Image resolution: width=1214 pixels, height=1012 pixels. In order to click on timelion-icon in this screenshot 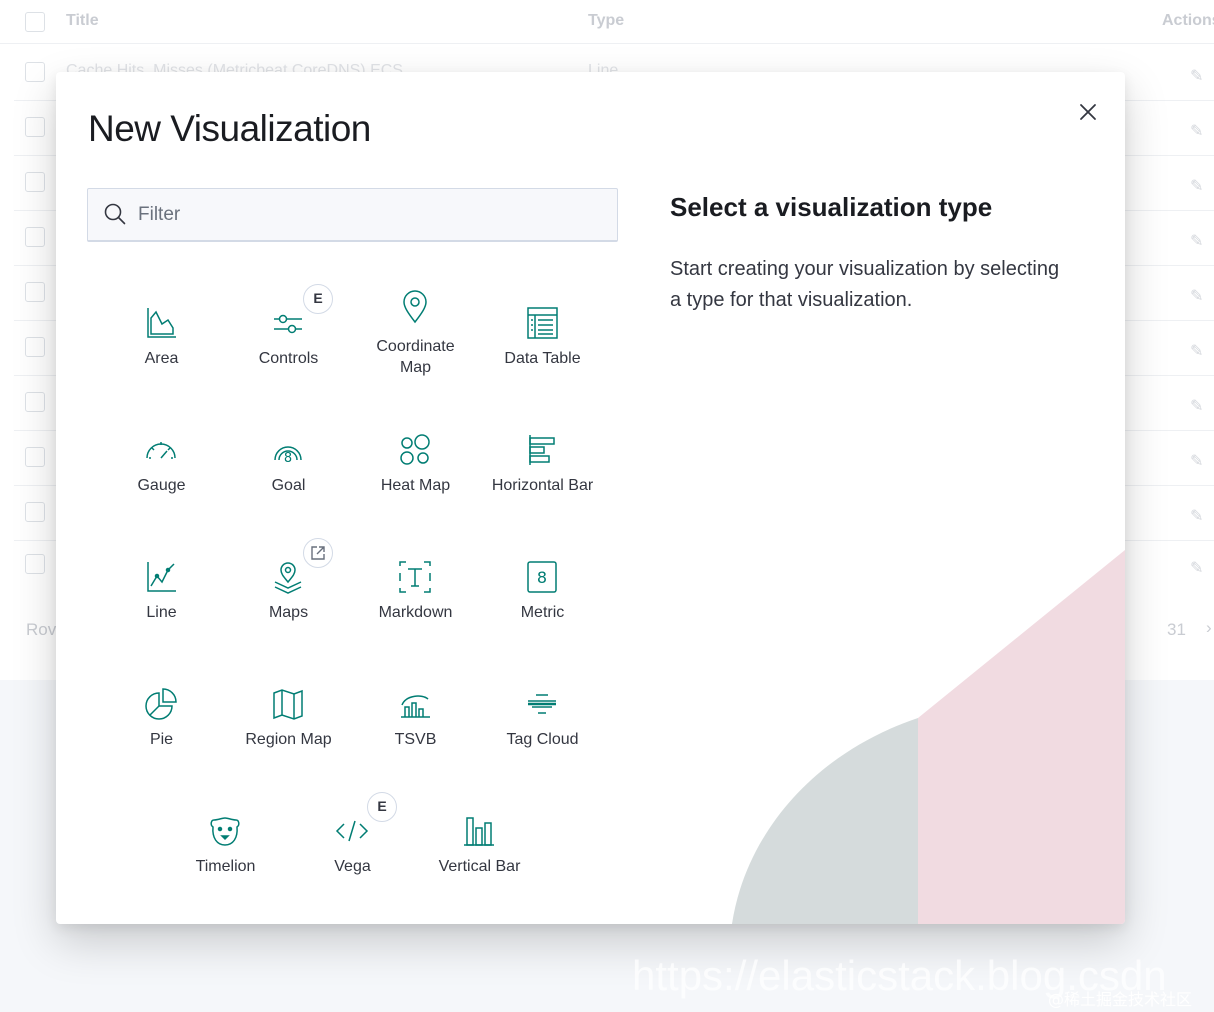, I will do `click(225, 831)`.